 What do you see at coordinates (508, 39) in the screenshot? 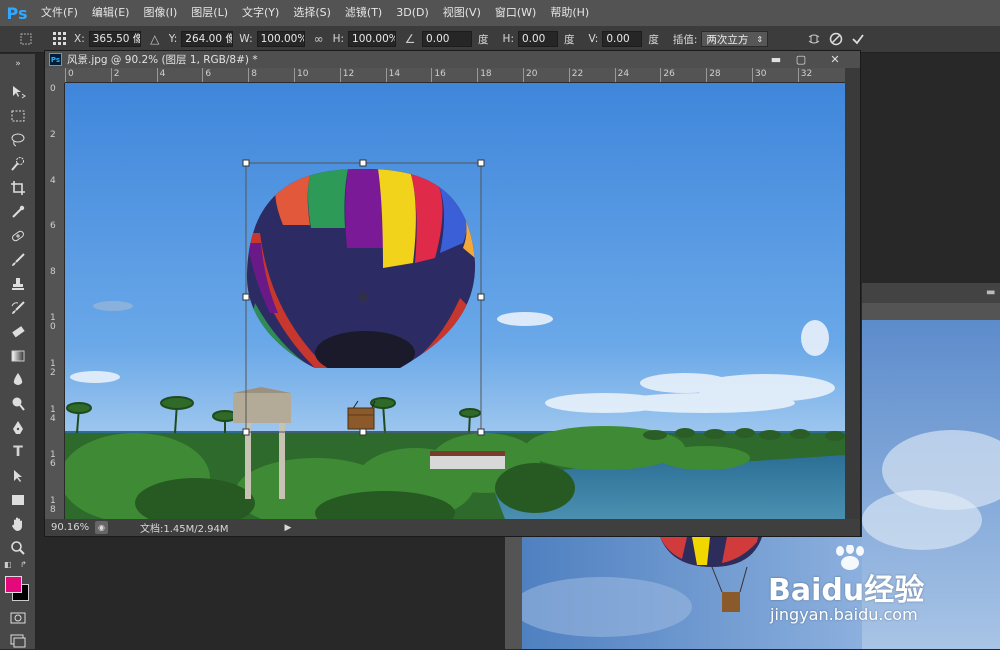
I see `h-skew-label: H:` at bounding box center [508, 39].